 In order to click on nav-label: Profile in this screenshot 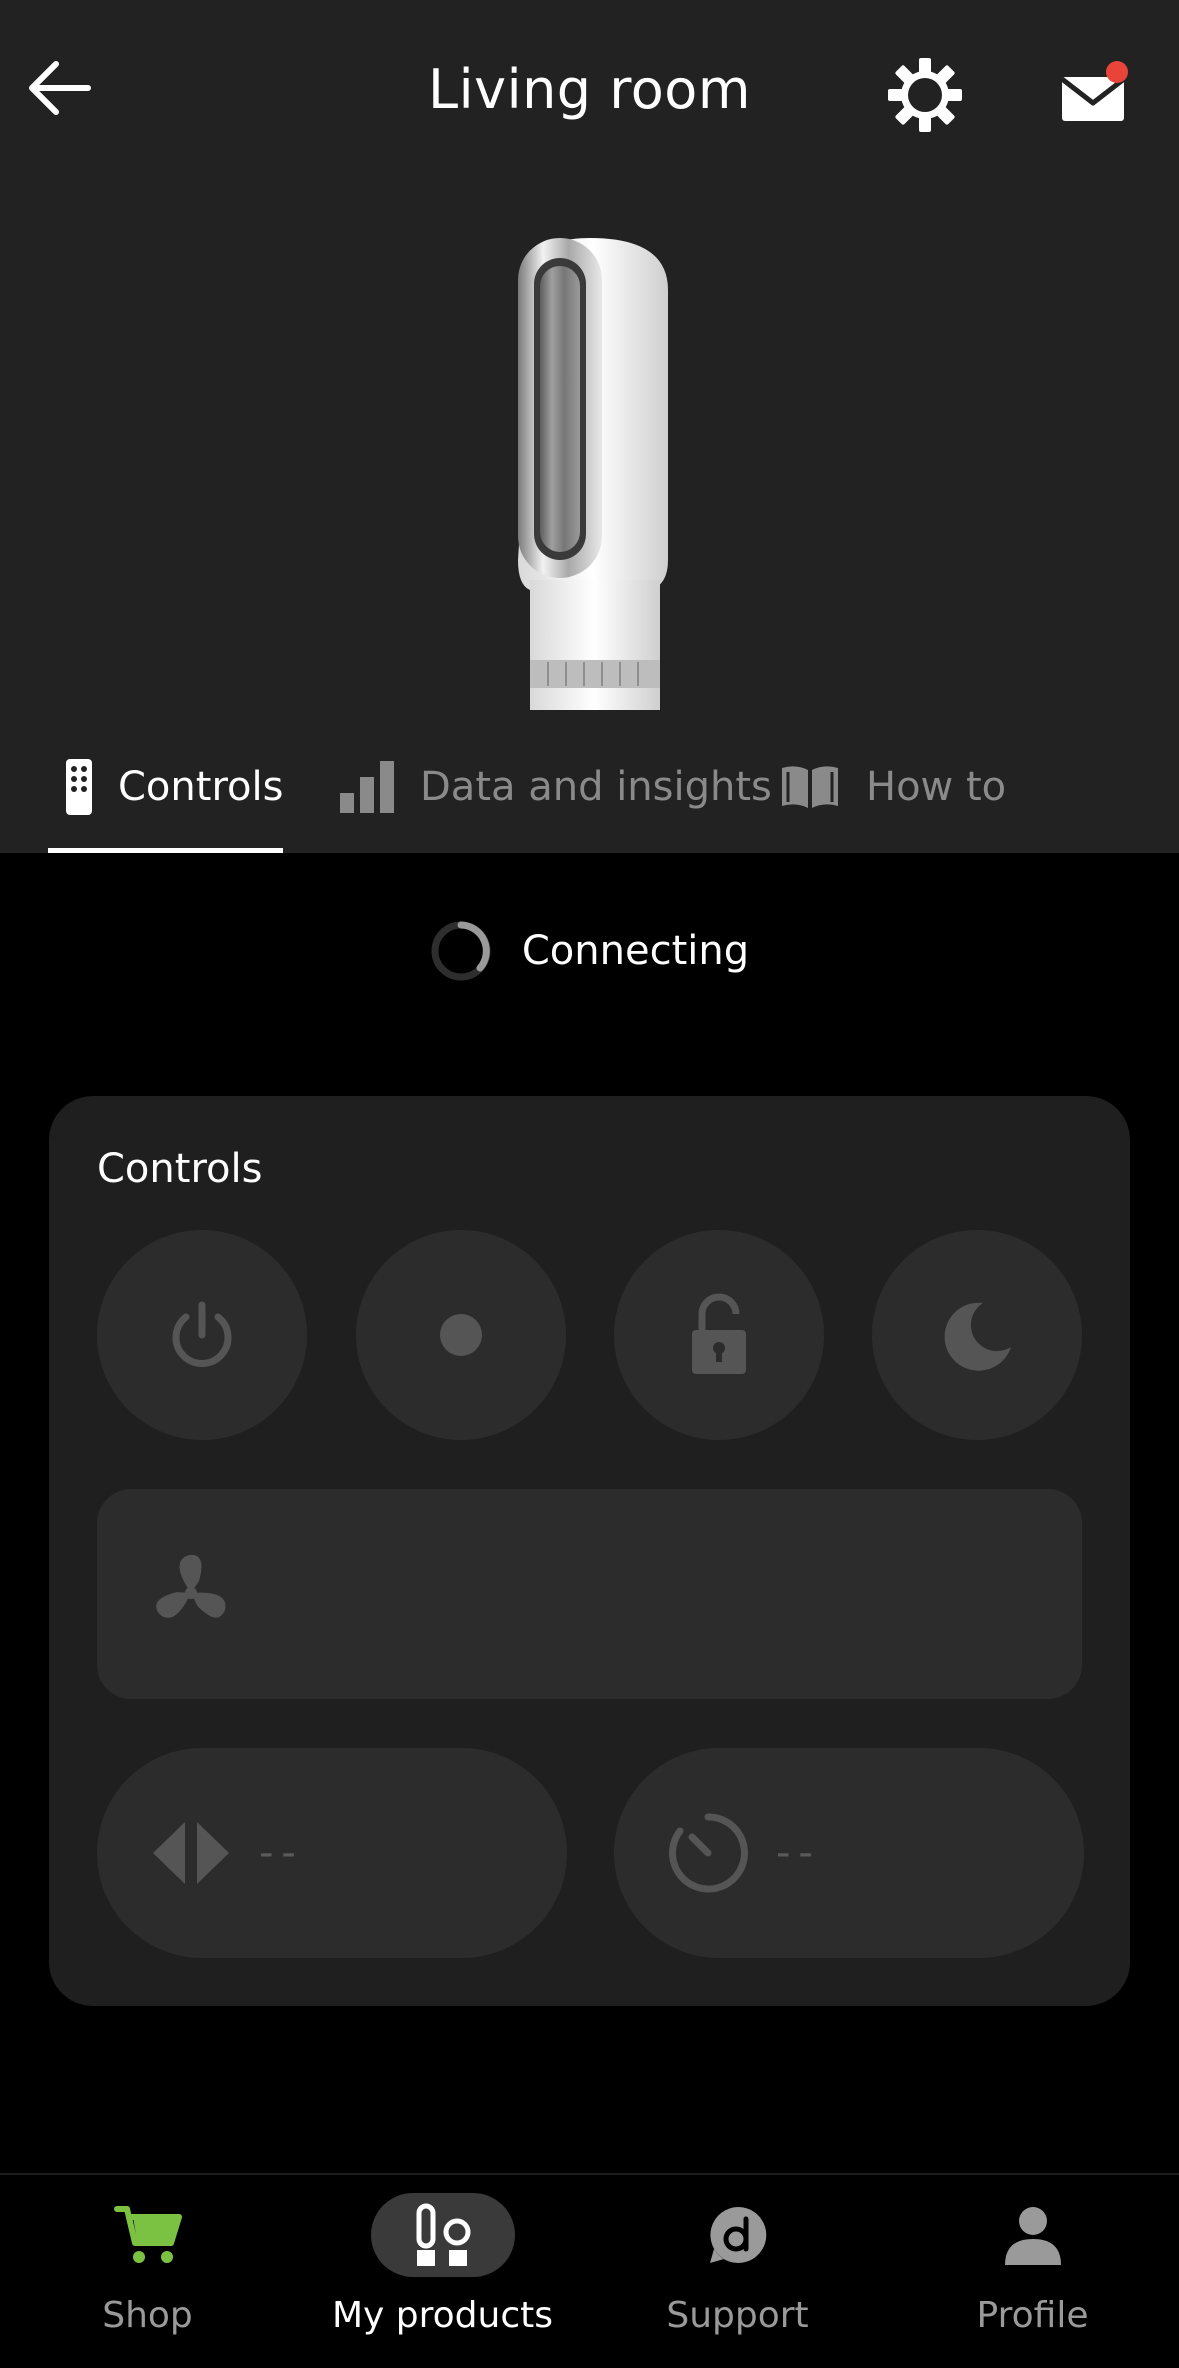, I will do `click(1032, 2315)`.